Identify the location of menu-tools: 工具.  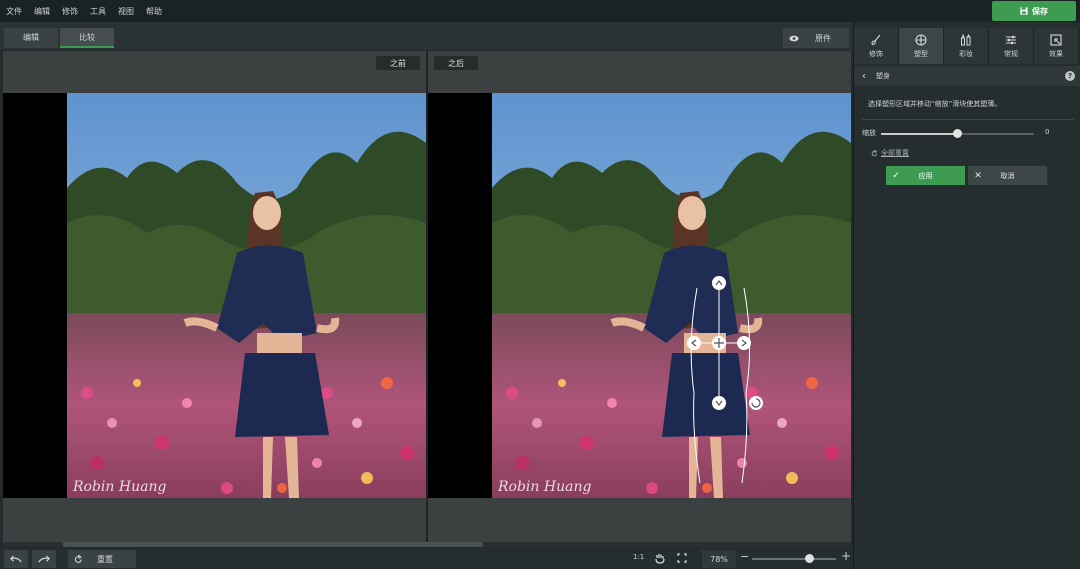
(98, 11).